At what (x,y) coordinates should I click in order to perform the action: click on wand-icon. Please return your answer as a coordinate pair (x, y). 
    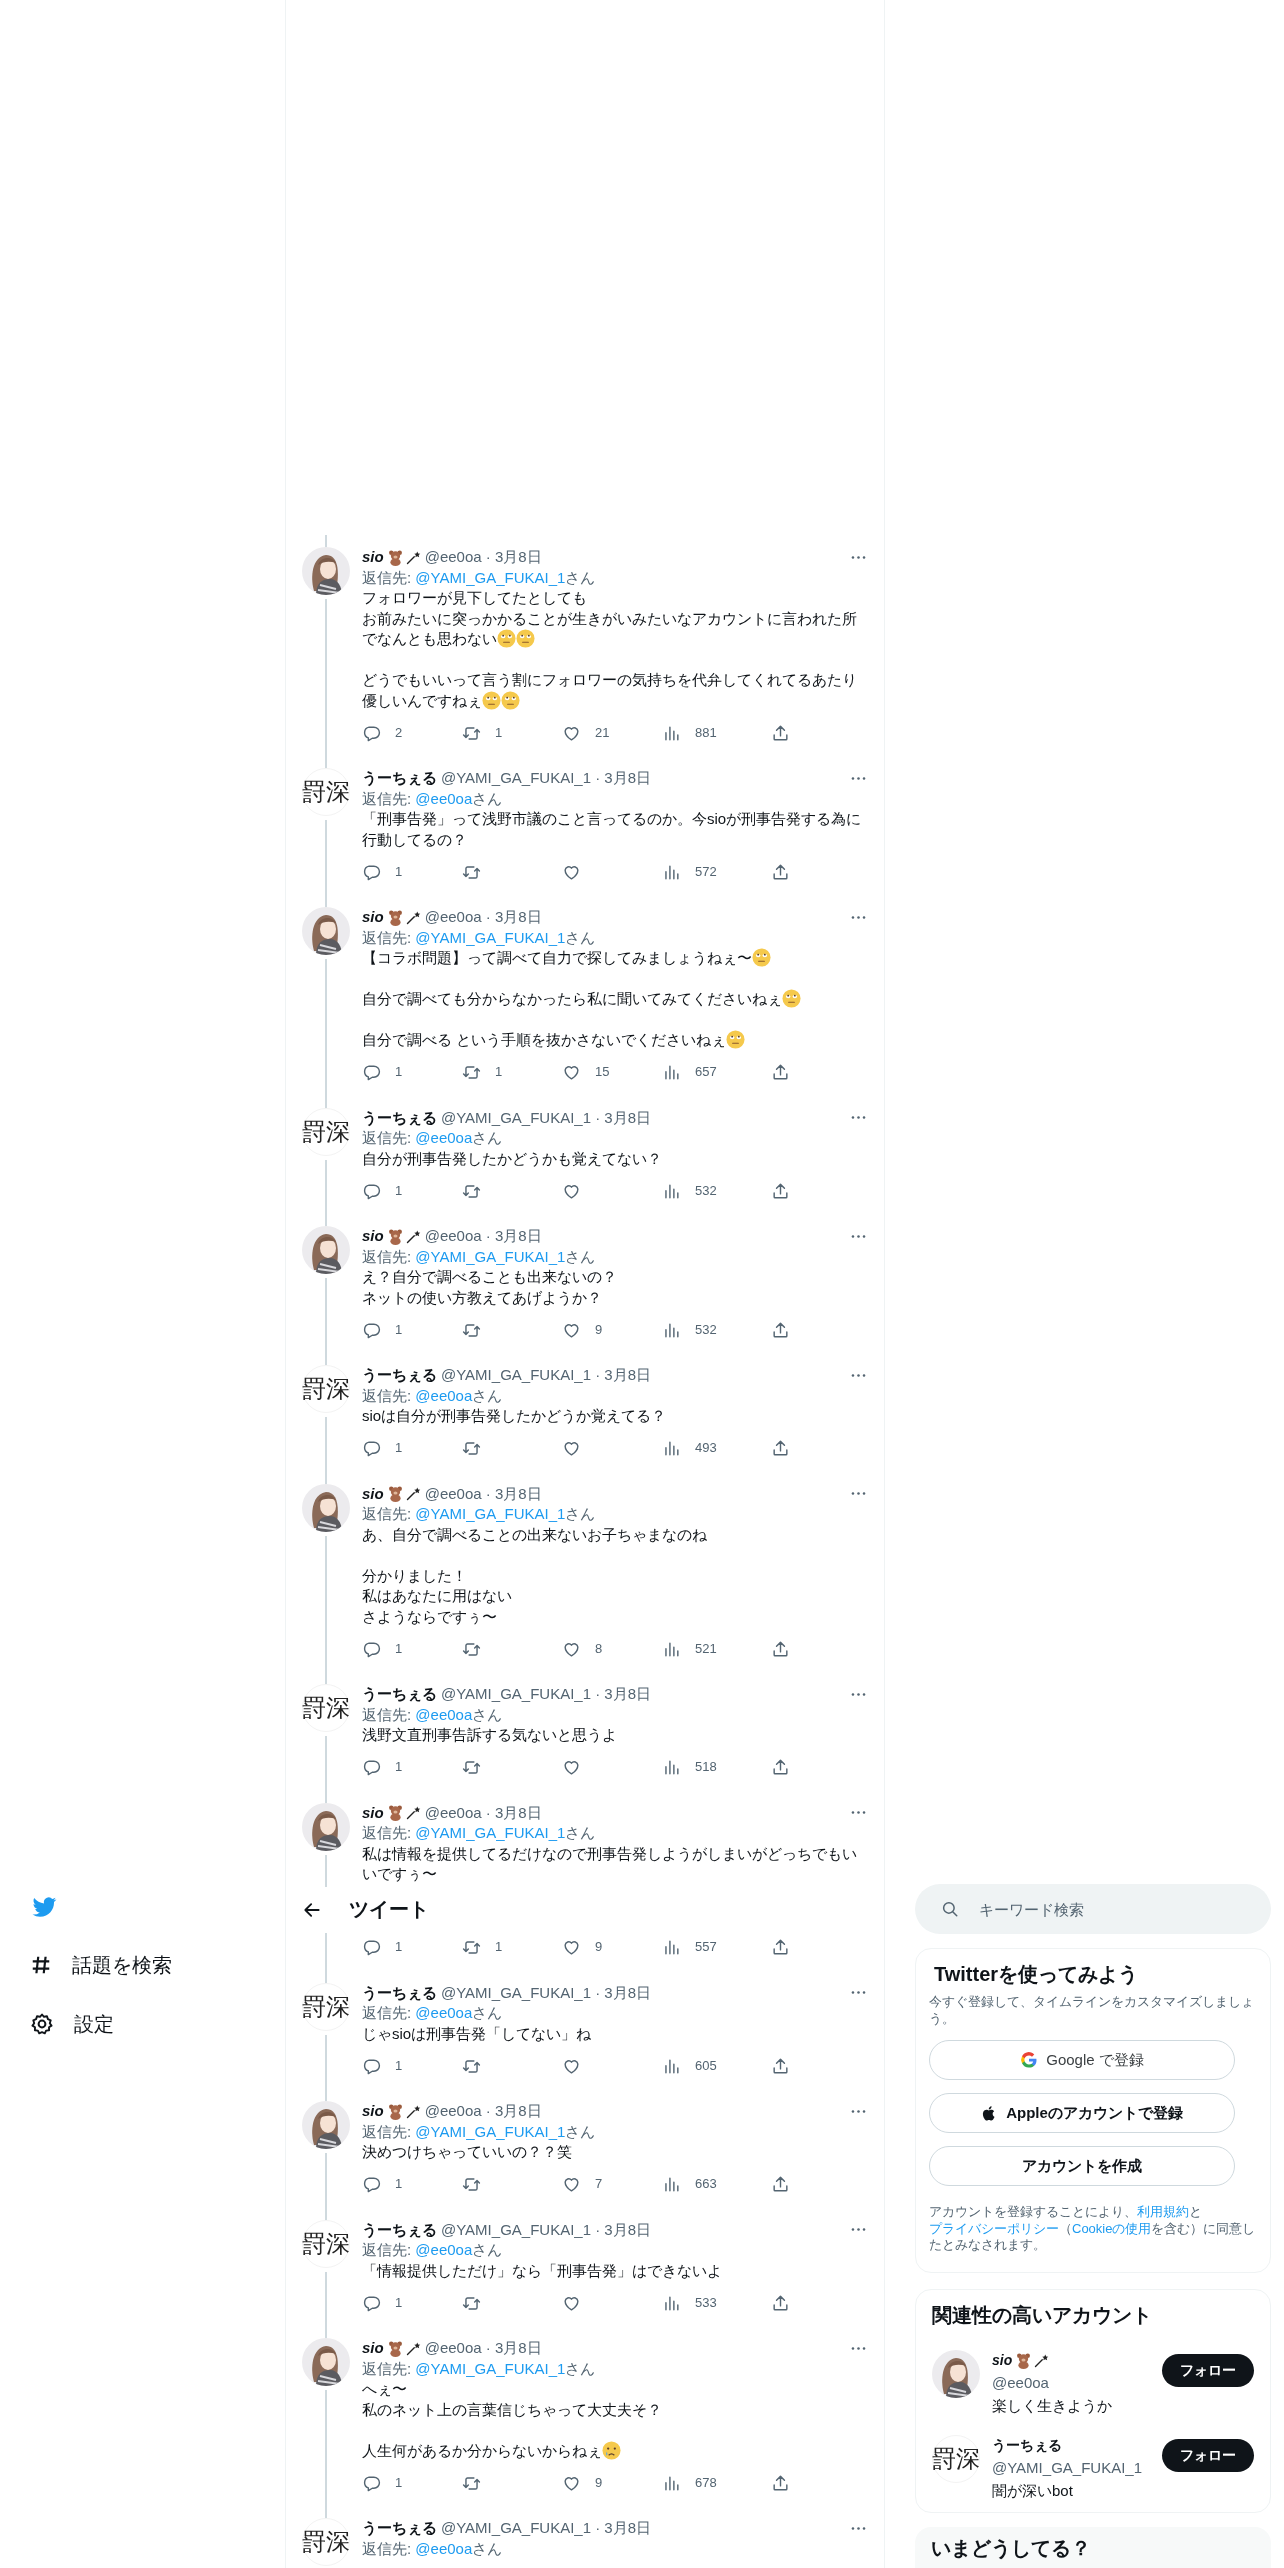
    Looking at the image, I should click on (413, 2348).